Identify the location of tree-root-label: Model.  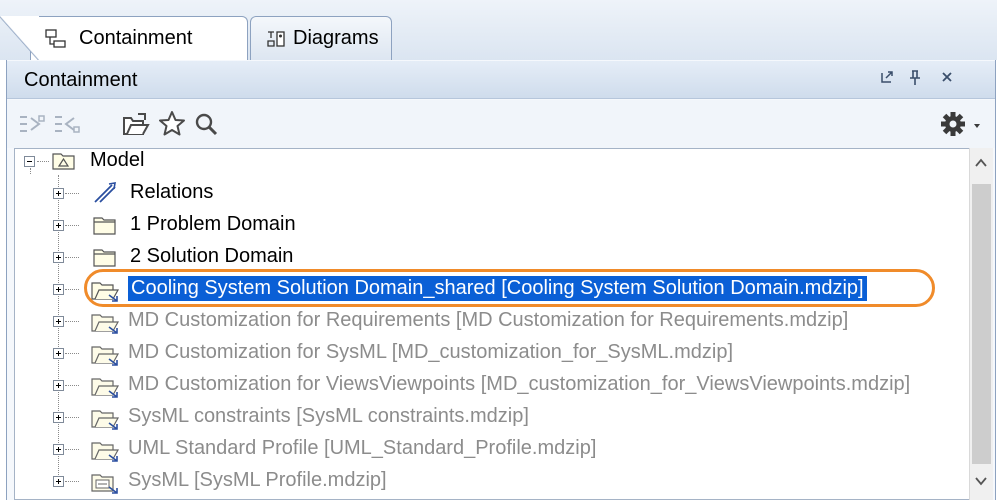
(117, 160).